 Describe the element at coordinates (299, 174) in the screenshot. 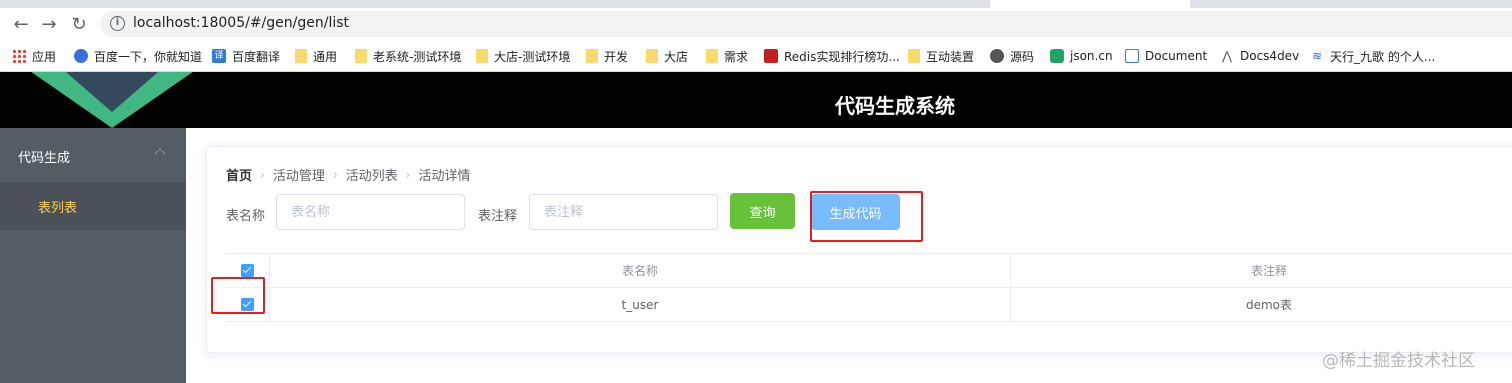

I see `breadcrumb-activity-management: 活动管理` at that location.